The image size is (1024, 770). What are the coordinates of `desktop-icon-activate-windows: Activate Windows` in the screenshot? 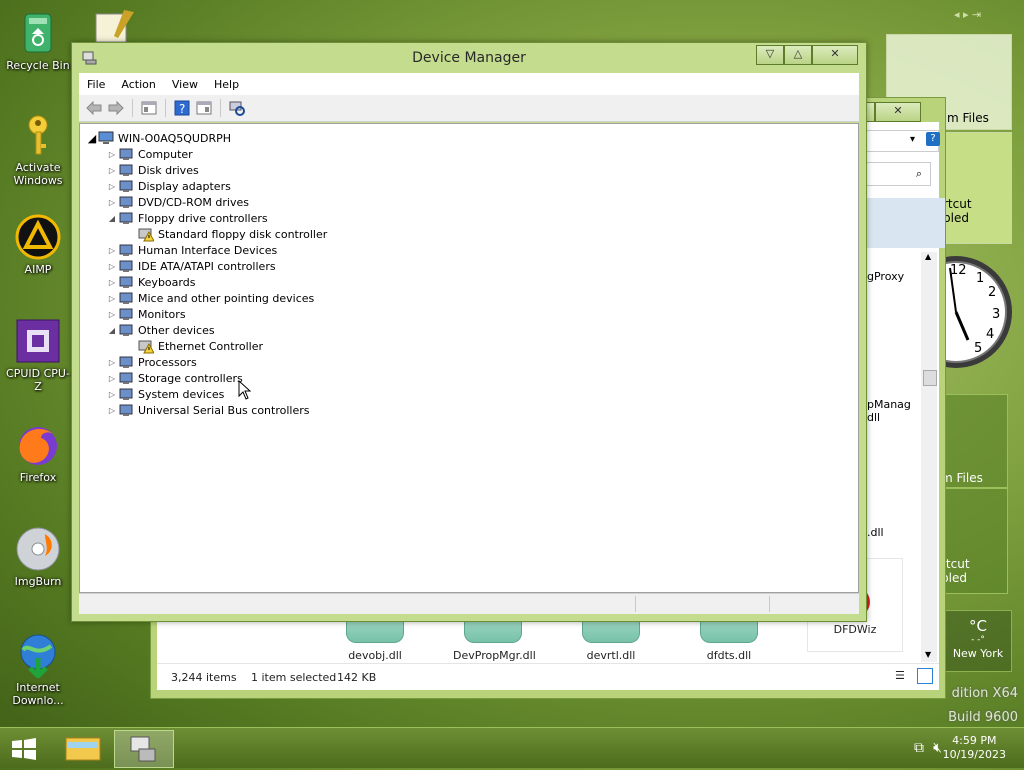 It's located at (38, 149).